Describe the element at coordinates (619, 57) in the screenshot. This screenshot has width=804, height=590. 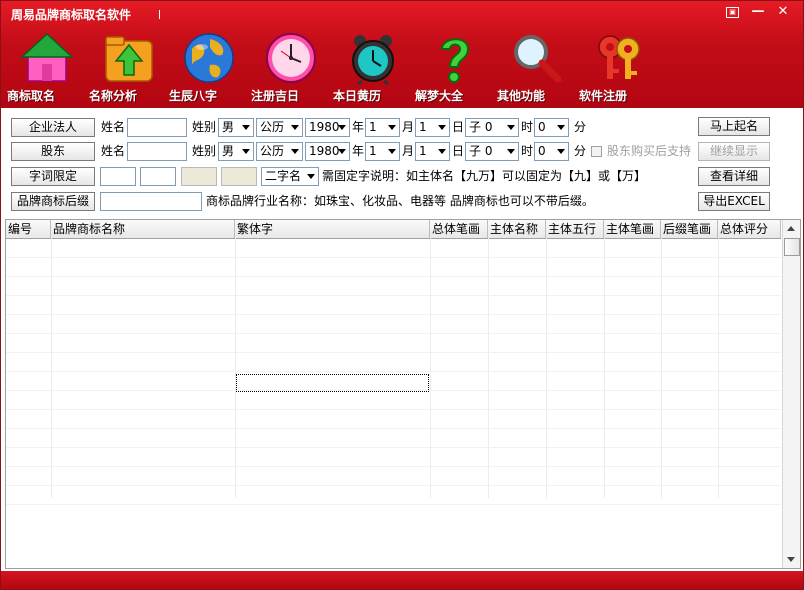
I see `keys-icon` at that location.